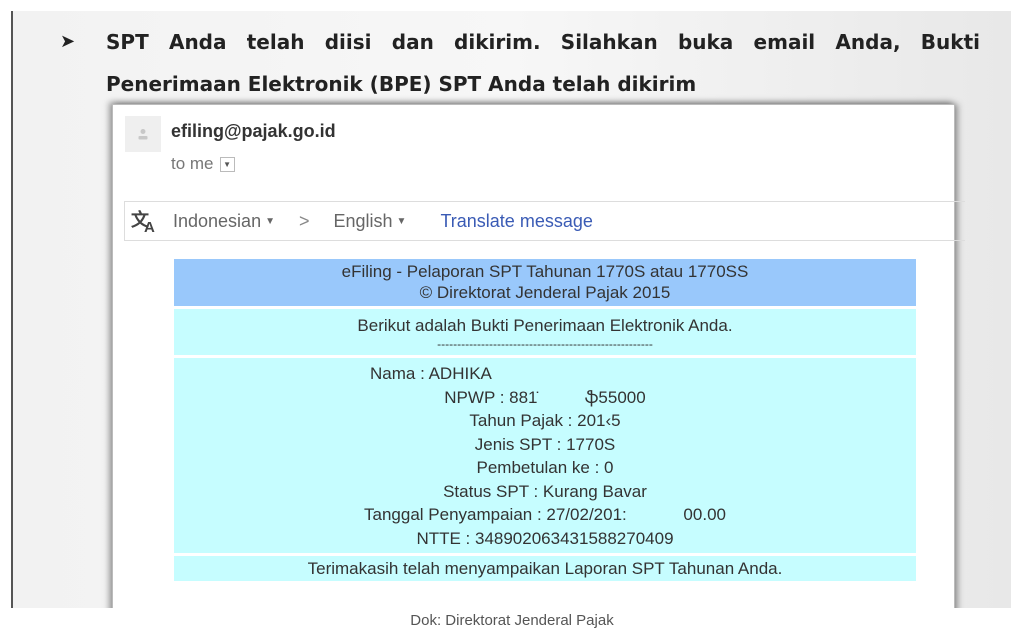 This screenshot has width=1024, height=641. Describe the element at coordinates (217, 220) in the screenshot. I see `source-language-label: Indonesian` at that location.